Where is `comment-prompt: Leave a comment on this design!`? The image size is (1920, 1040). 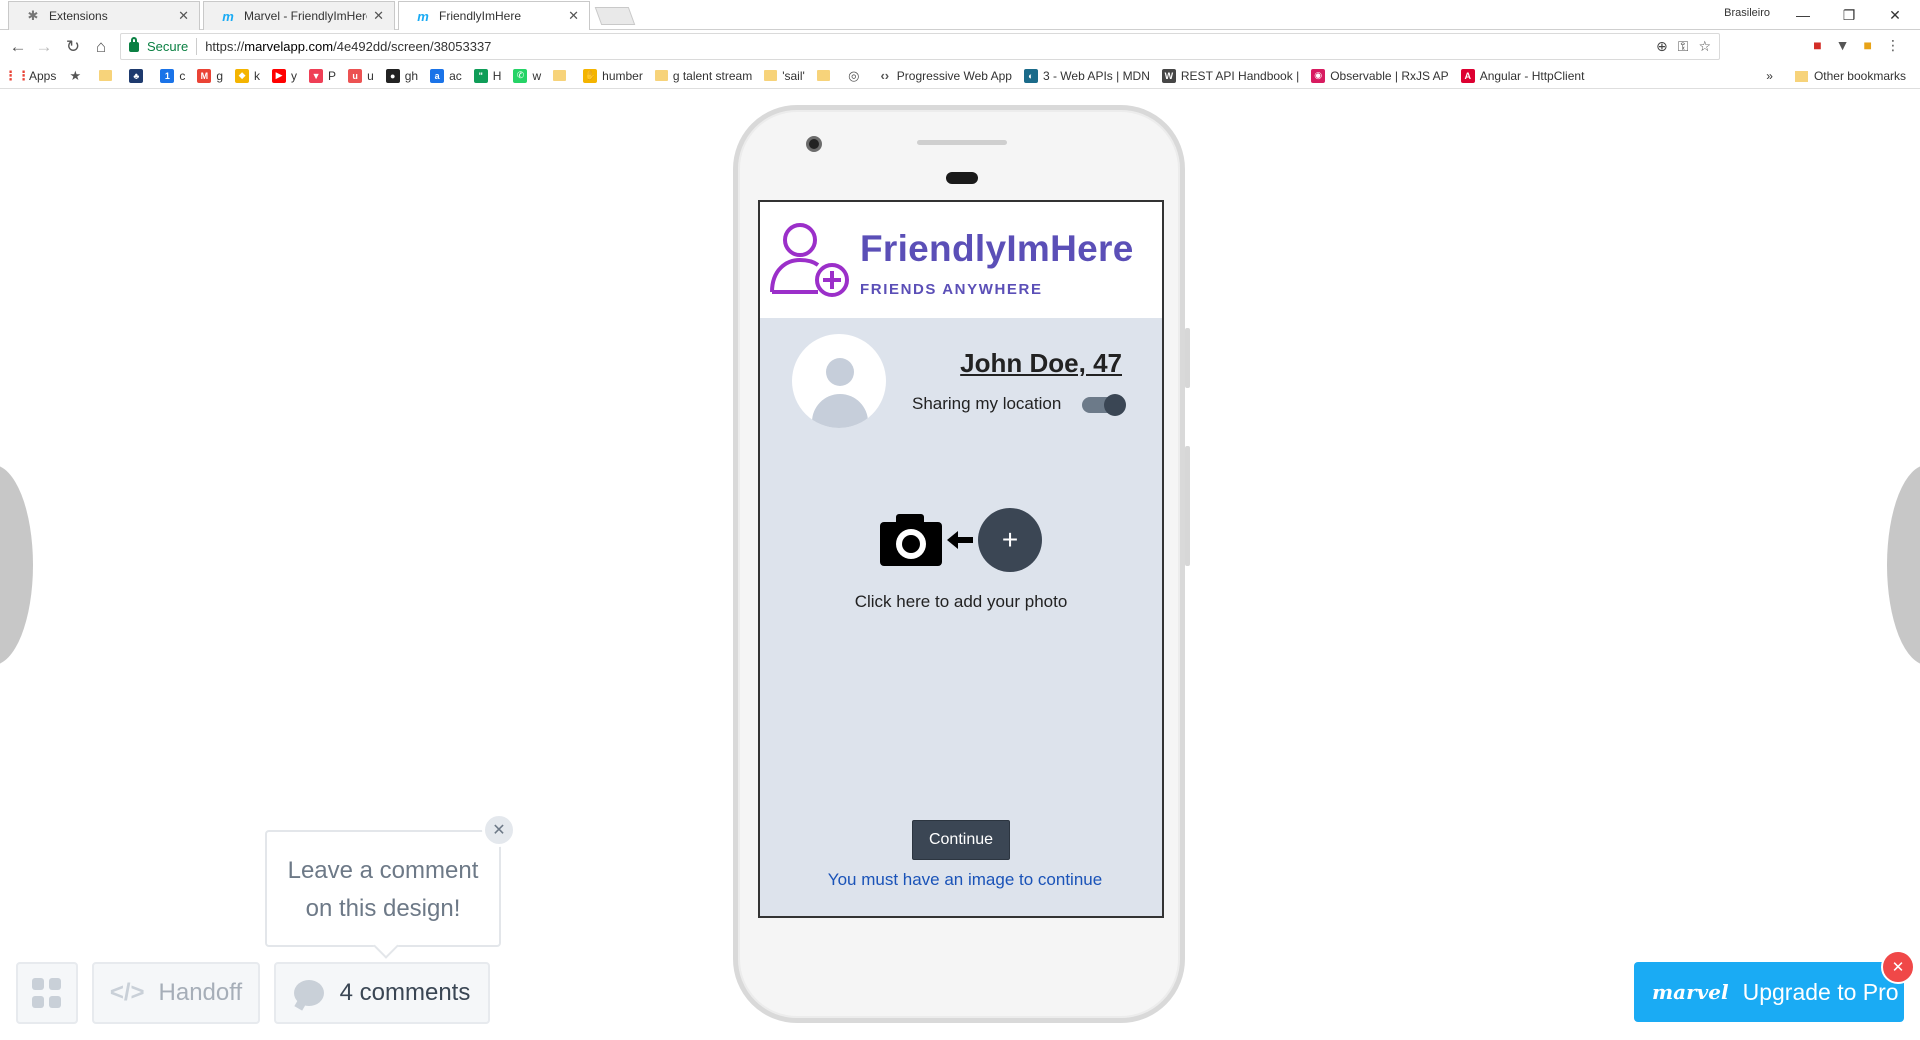 comment-prompt: Leave a comment on this design! is located at coordinates (383, 888).